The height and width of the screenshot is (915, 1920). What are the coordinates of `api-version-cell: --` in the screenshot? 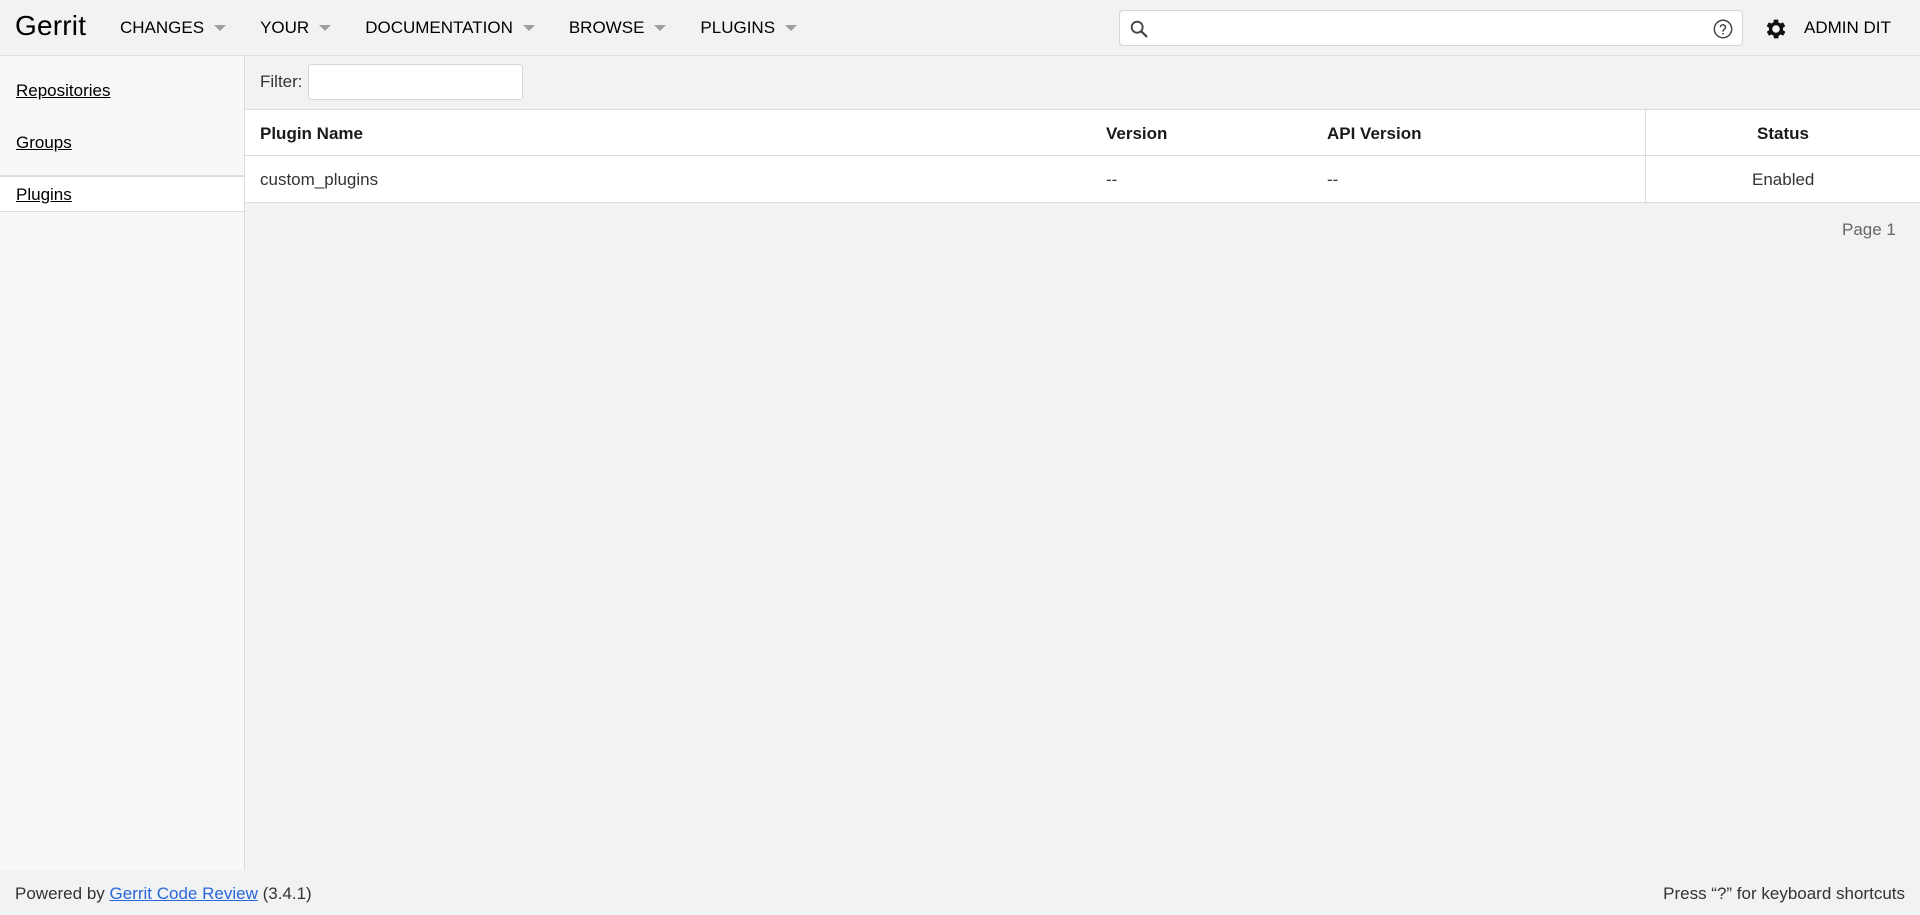 It's located at (1333, 179).